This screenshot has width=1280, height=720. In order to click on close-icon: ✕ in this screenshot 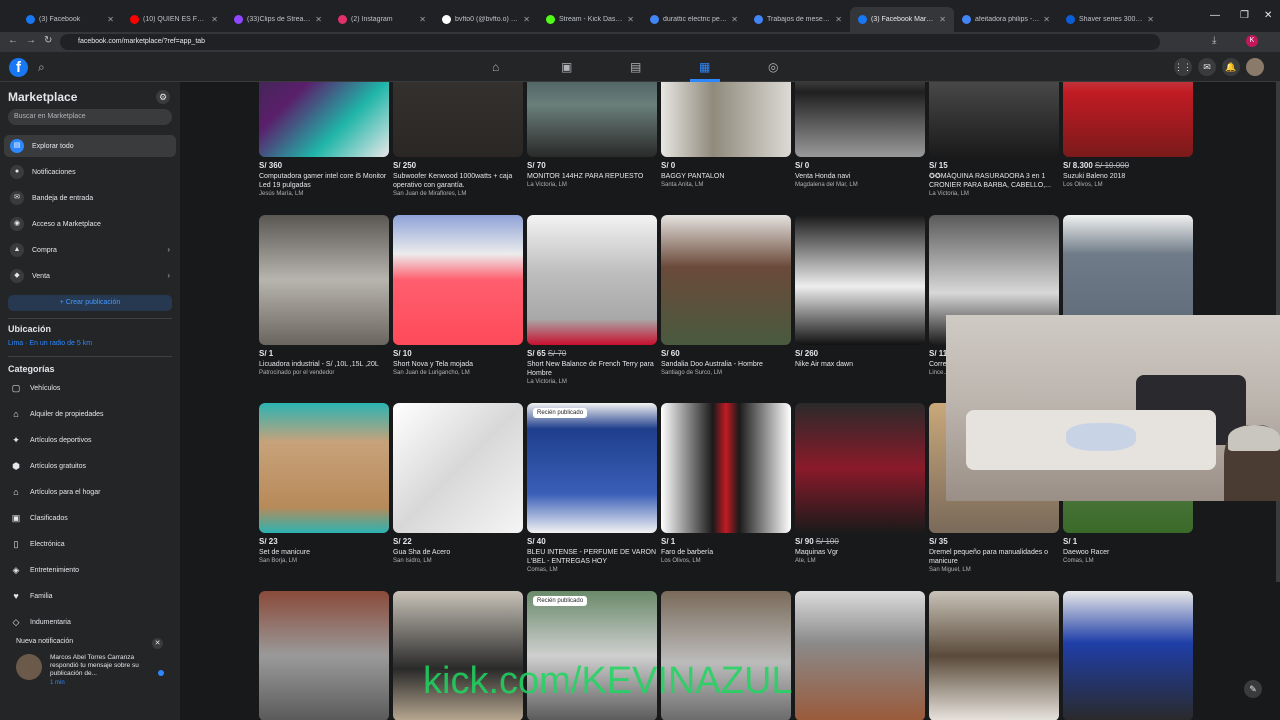, I will do `click(157, 643)`.